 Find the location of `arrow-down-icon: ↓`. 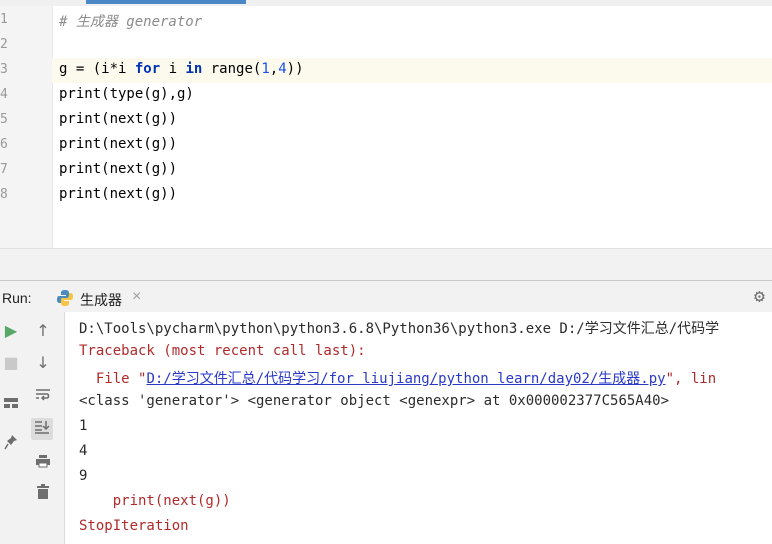

arrow-down-icon: ↓ is located at coordinates (43, 363).